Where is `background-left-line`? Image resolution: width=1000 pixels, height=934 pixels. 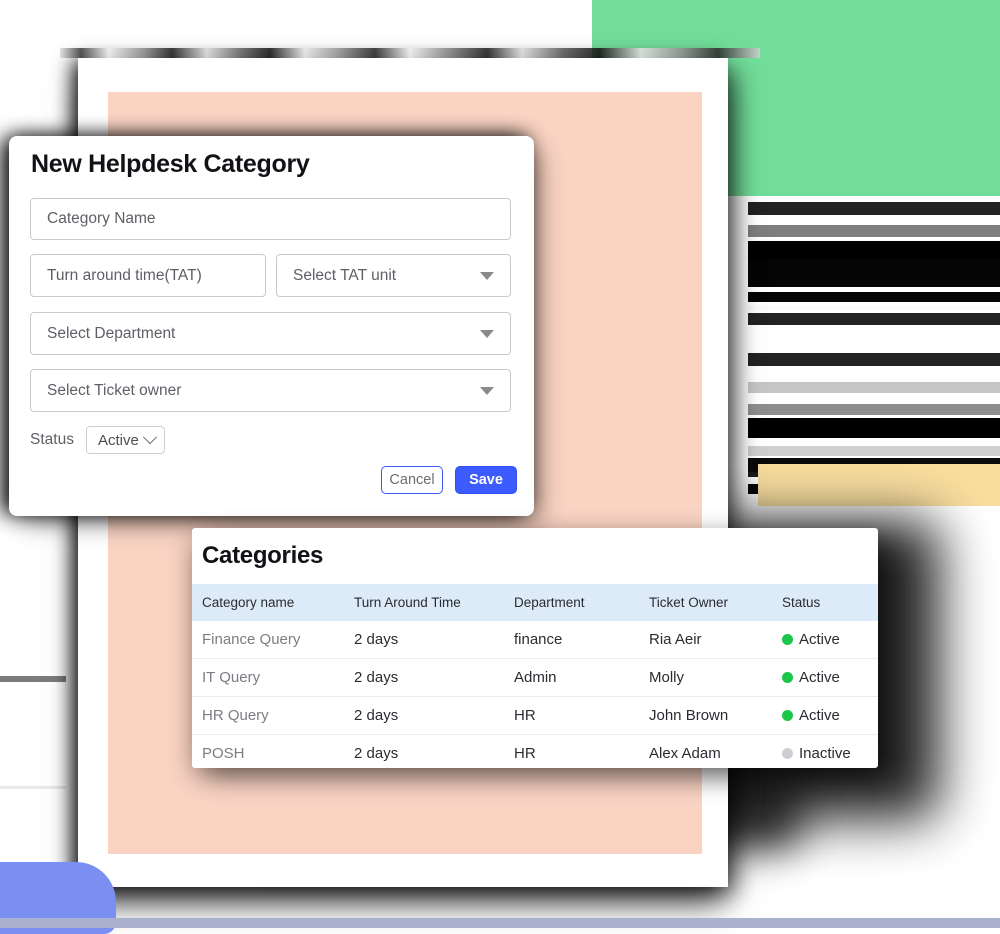
background-left-line is located at coordinates (33, 679).